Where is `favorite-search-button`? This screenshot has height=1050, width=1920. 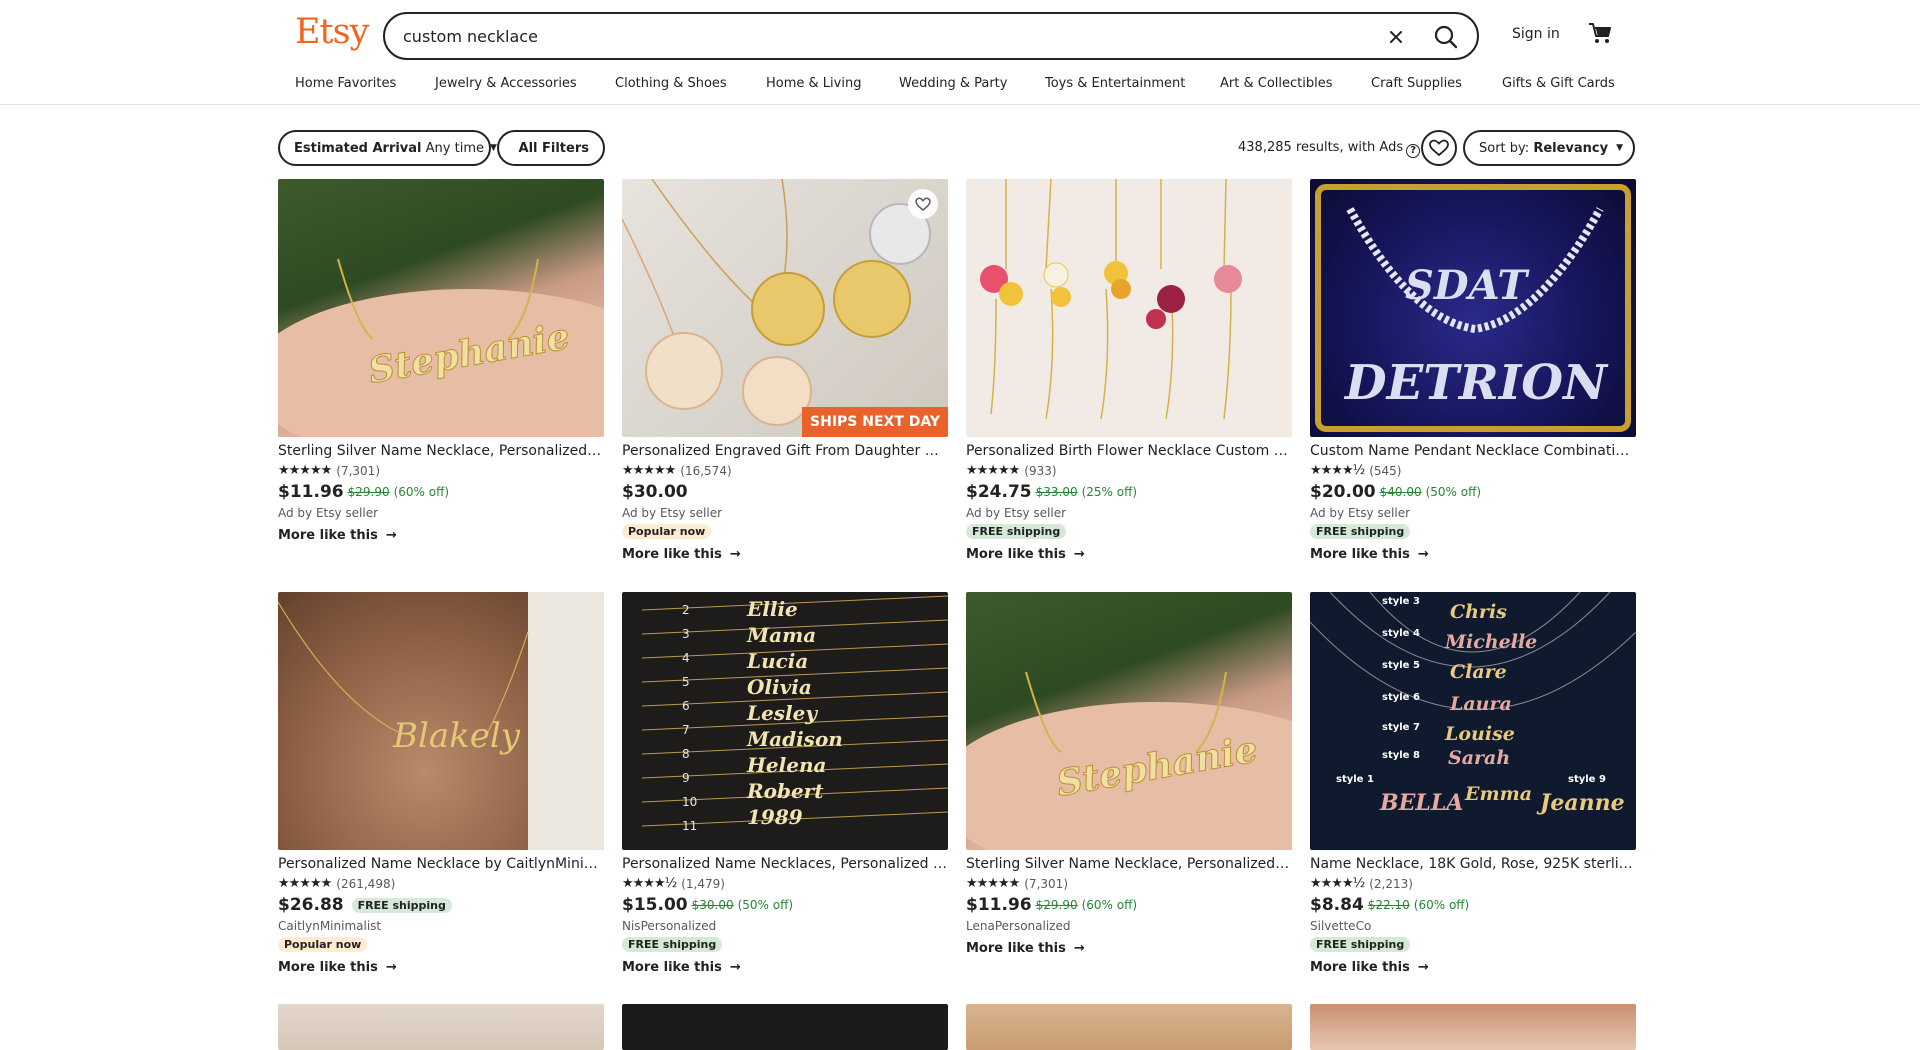
favorite-search-button is located at coordinates (1439, 148).